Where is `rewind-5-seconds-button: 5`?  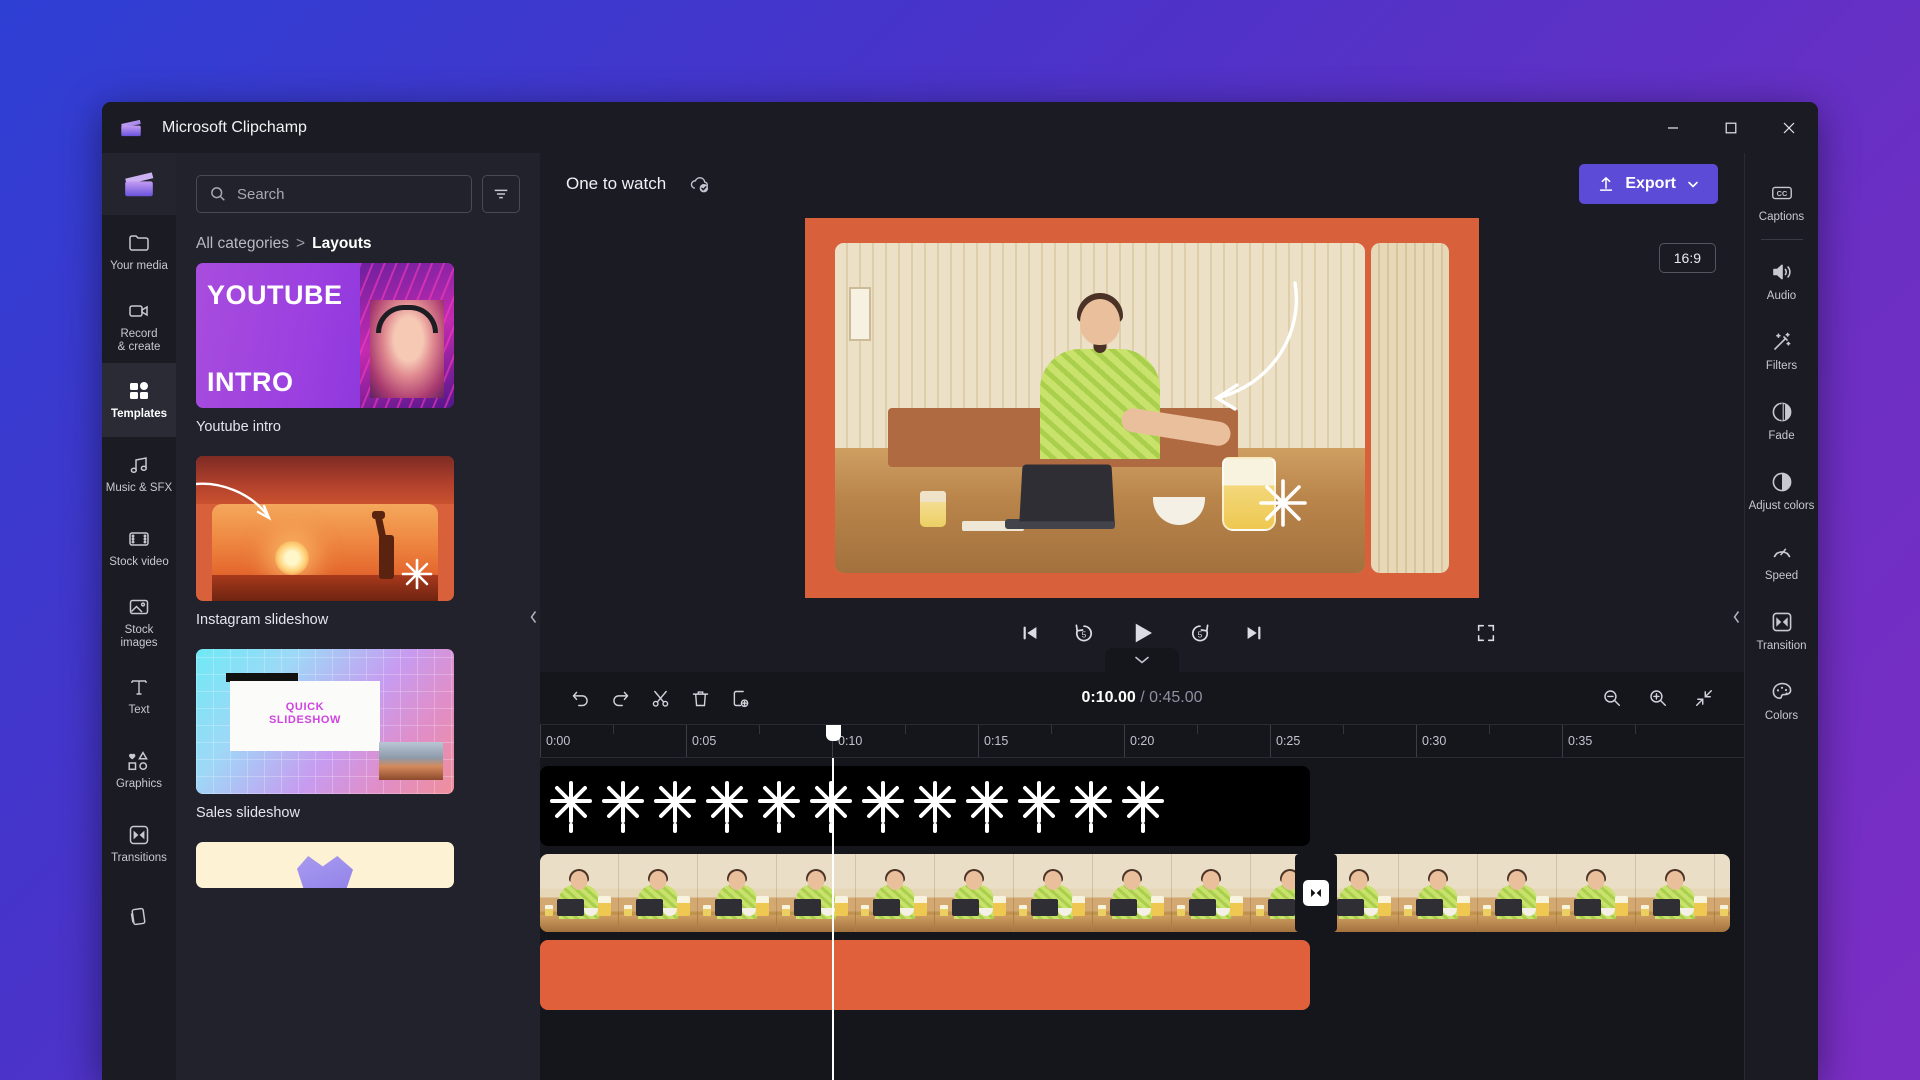 rewind-5-seconds-button: 5 is located at coordinates (1084, 633).